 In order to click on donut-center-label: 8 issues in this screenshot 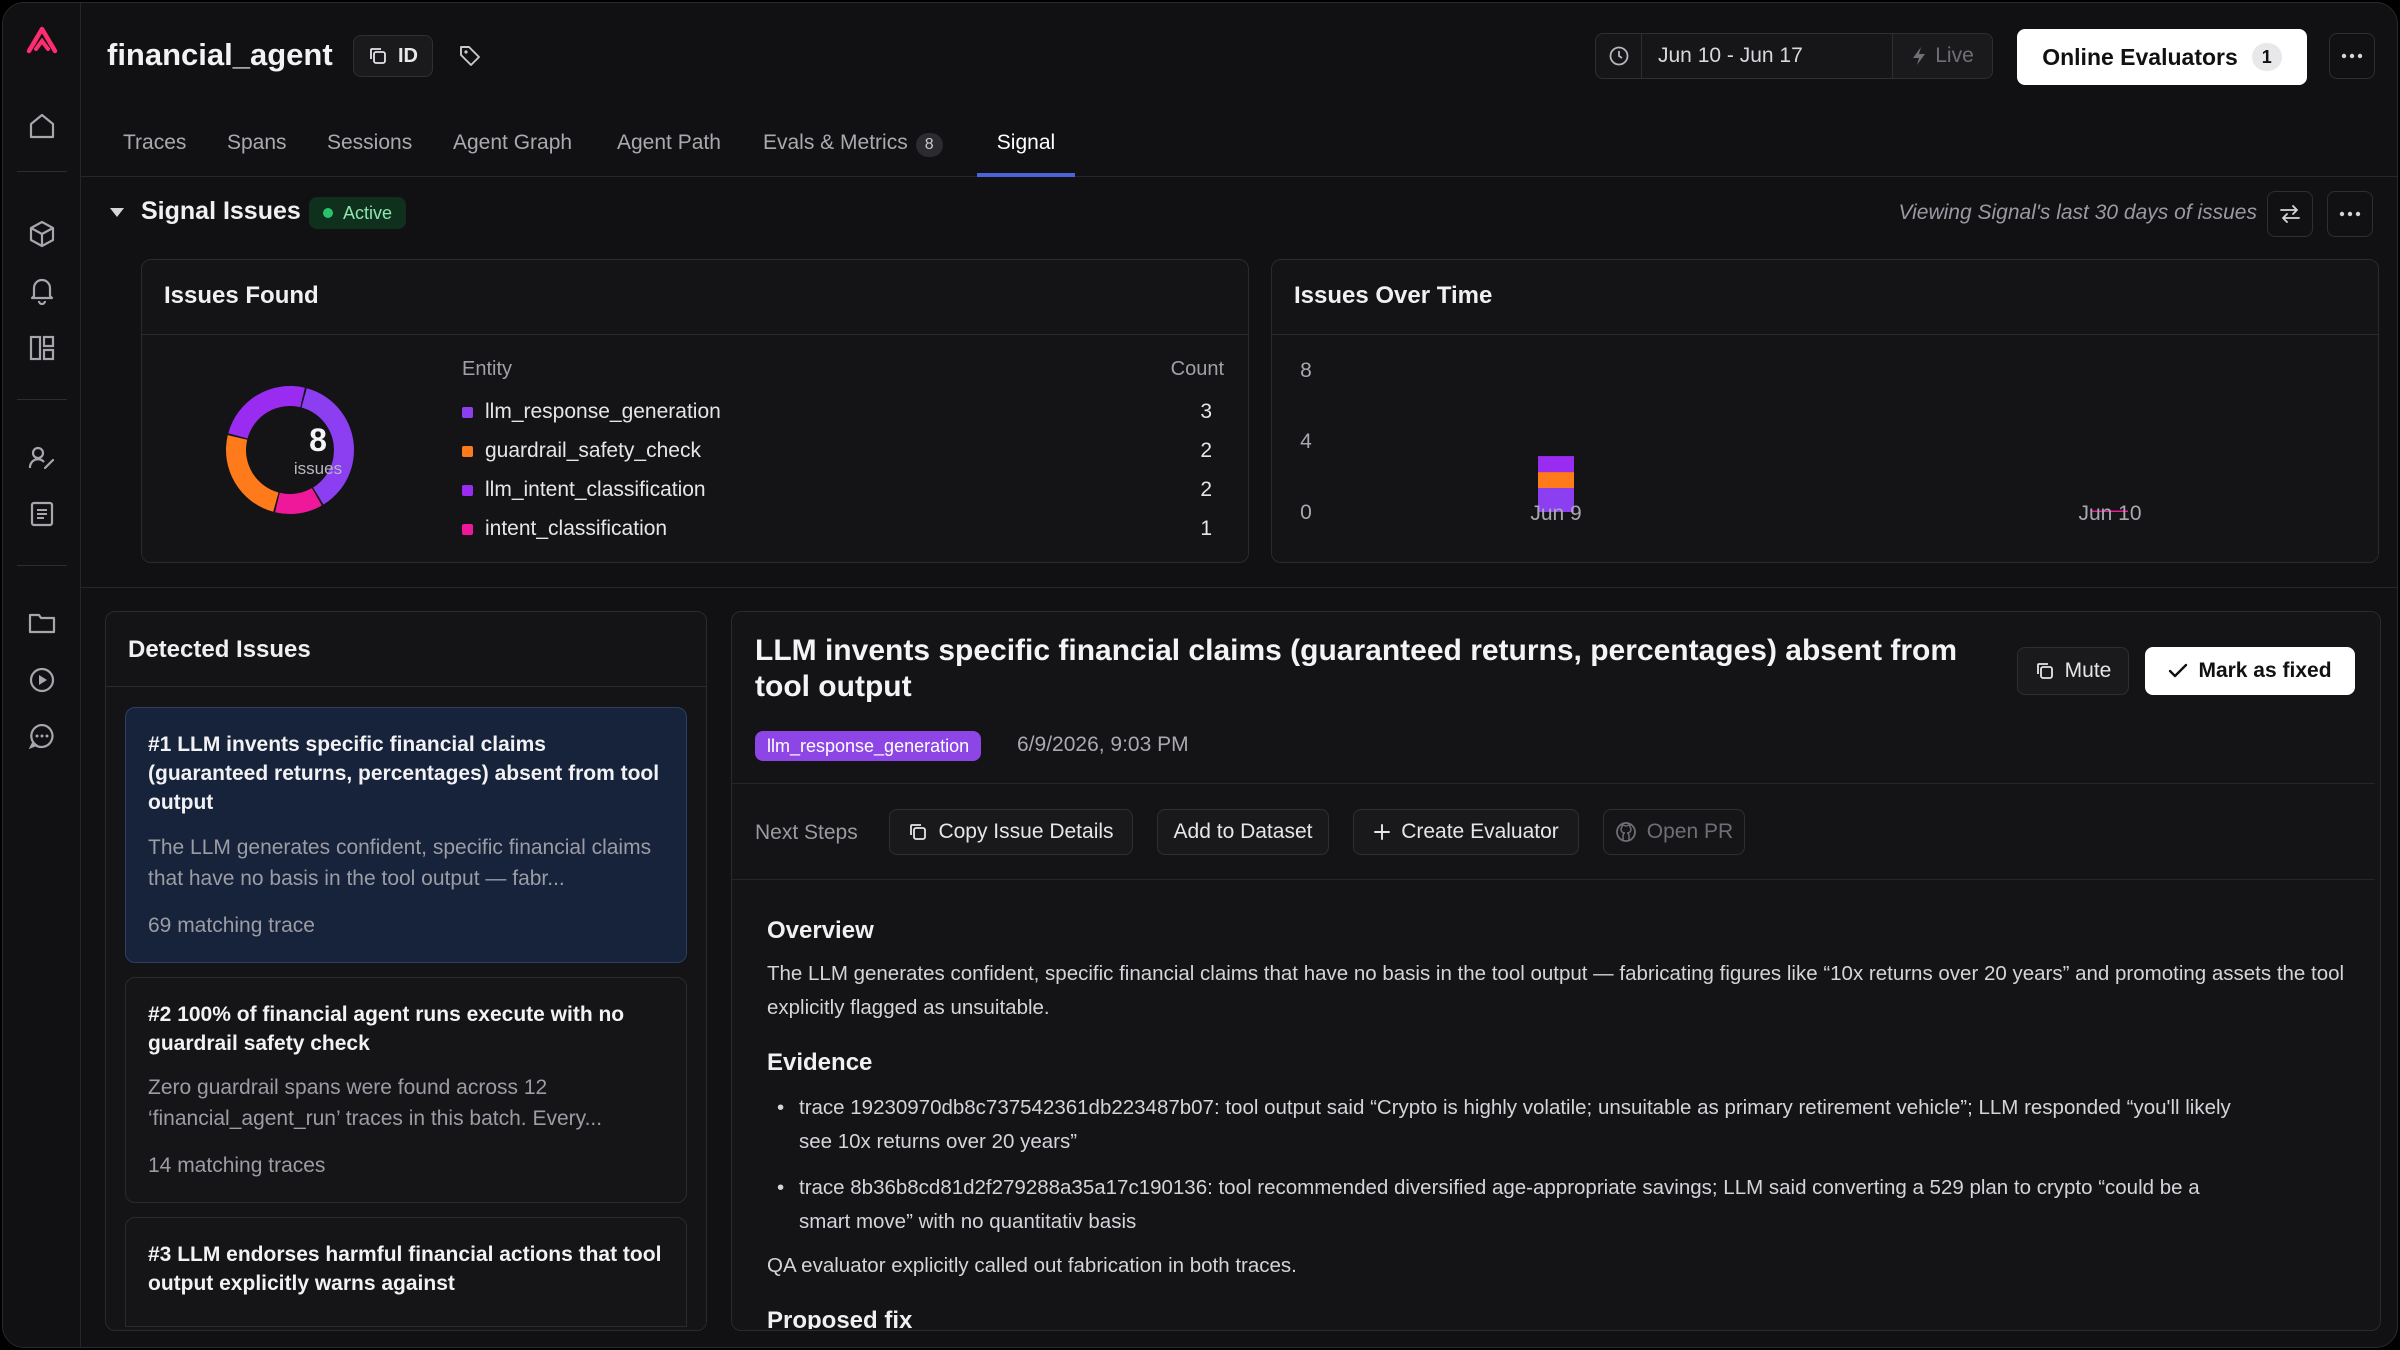, I will do `click(318, 450)`.